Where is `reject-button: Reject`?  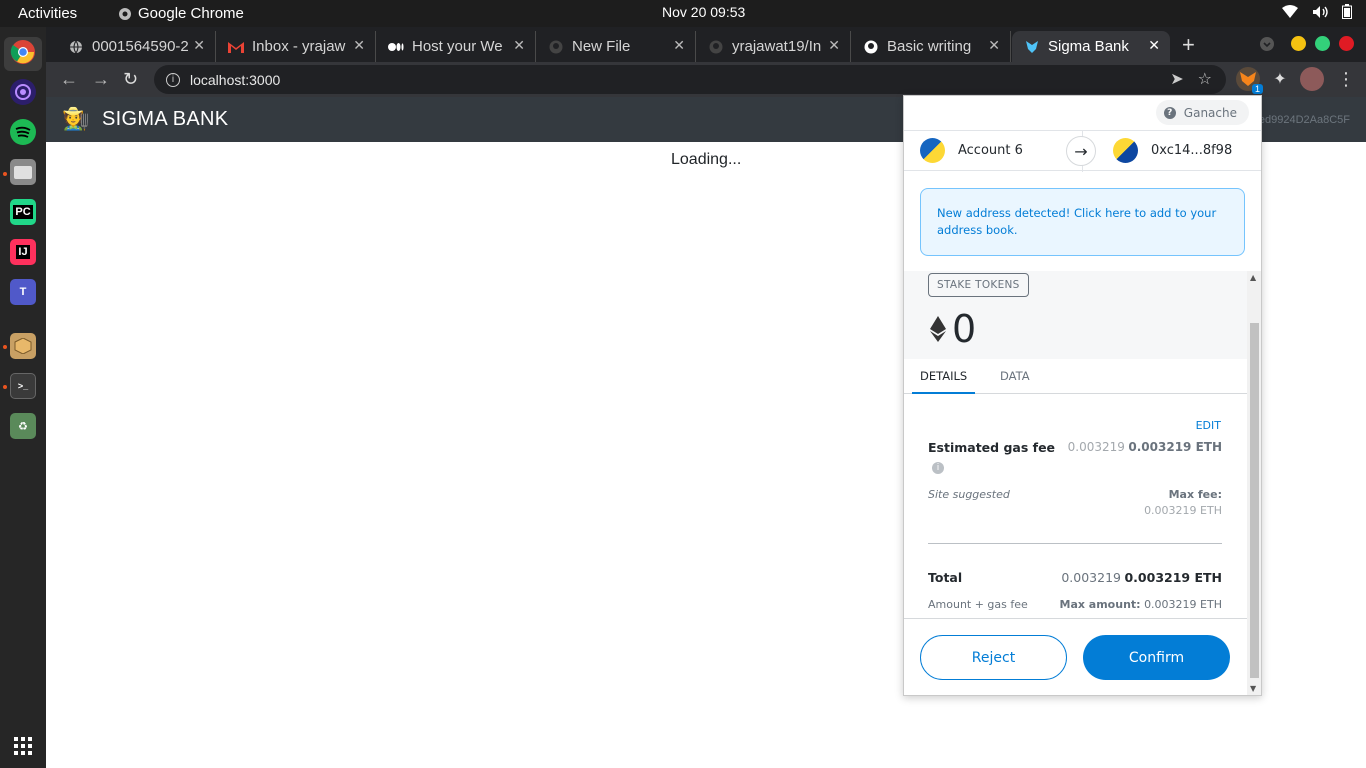
reject-button: Reject is located at coordinates (993, 657).